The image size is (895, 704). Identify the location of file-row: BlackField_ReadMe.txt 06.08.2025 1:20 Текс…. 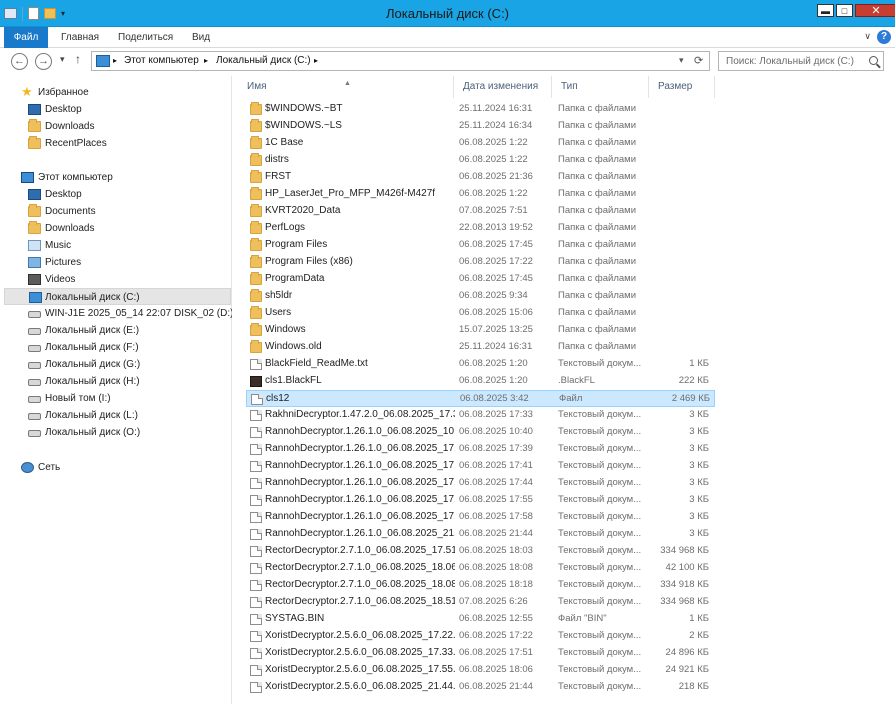
(480, 364).